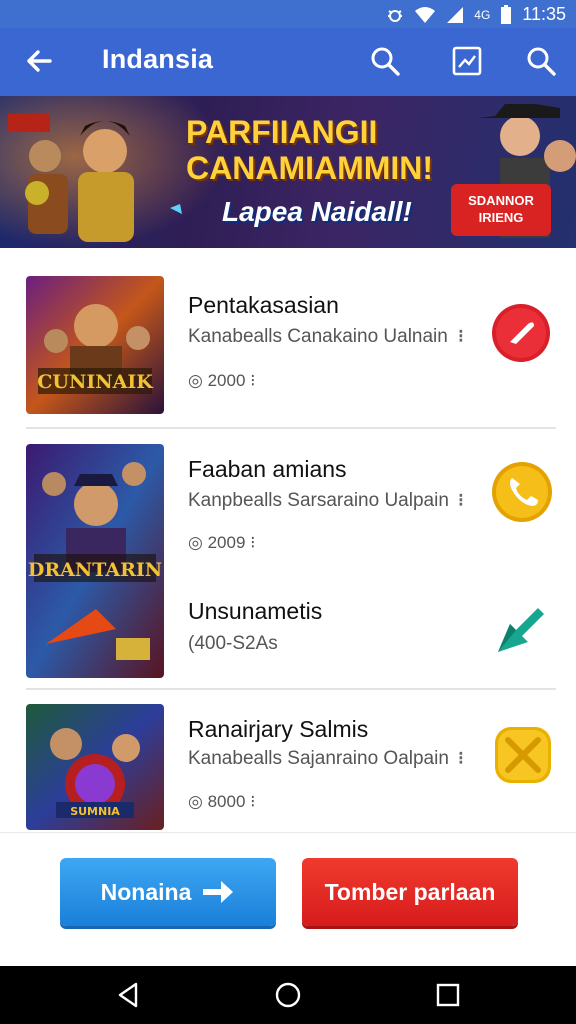 This screenshot has height=1024, width=576. What do you see at coordinates (482, 14) in the screenshot?
I see `network-type: 4G` at bounding box center [482, 14].